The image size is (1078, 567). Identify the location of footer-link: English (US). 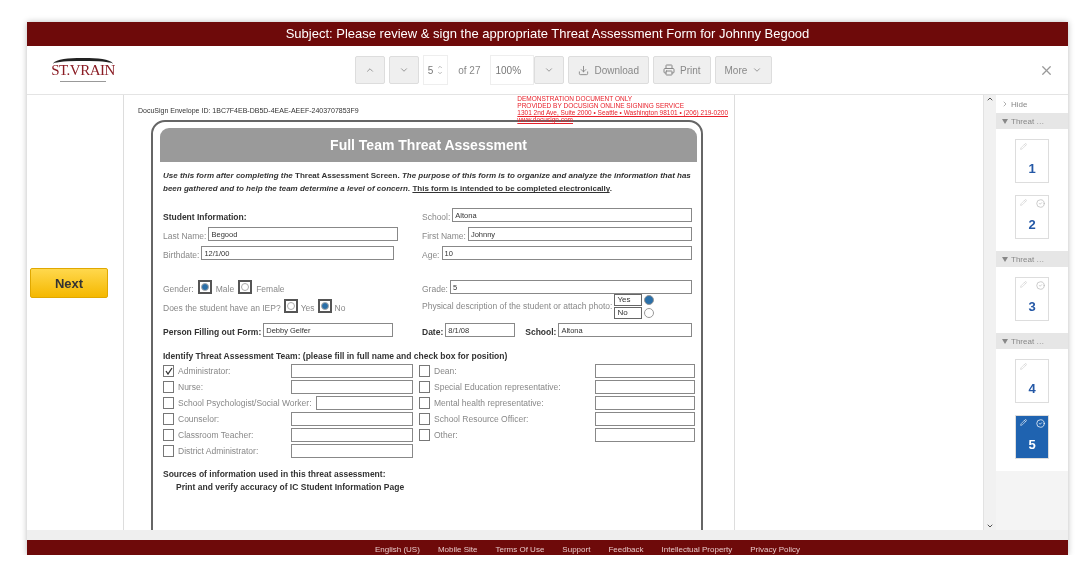
(397, 550).